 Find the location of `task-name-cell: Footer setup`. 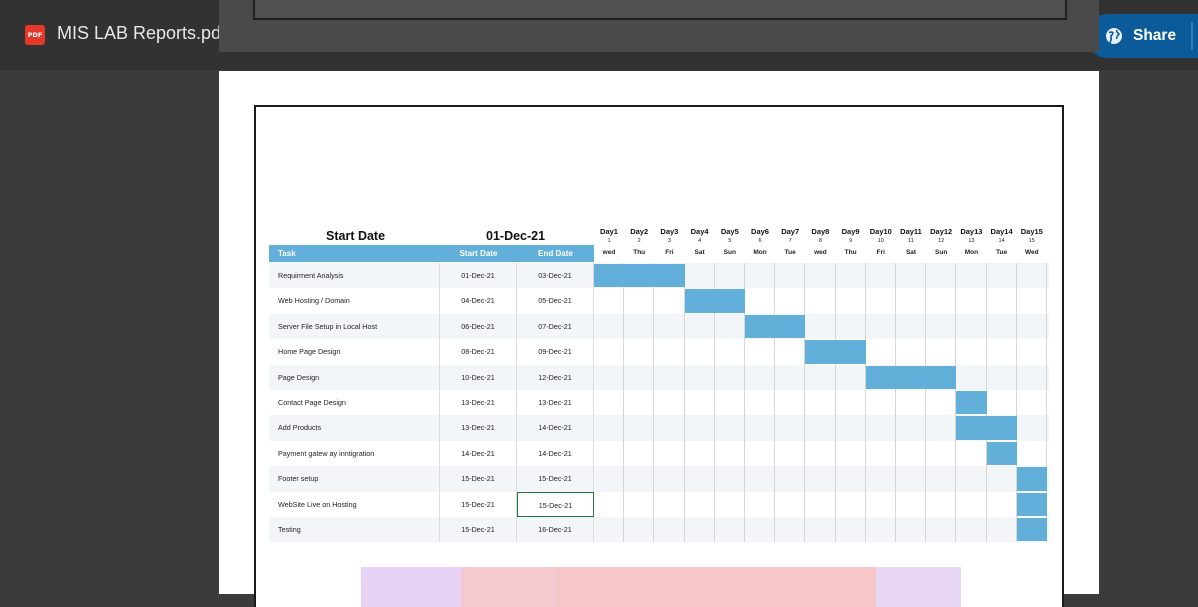

task-name-cell: Footer setup is located at coordinates (354, 479).